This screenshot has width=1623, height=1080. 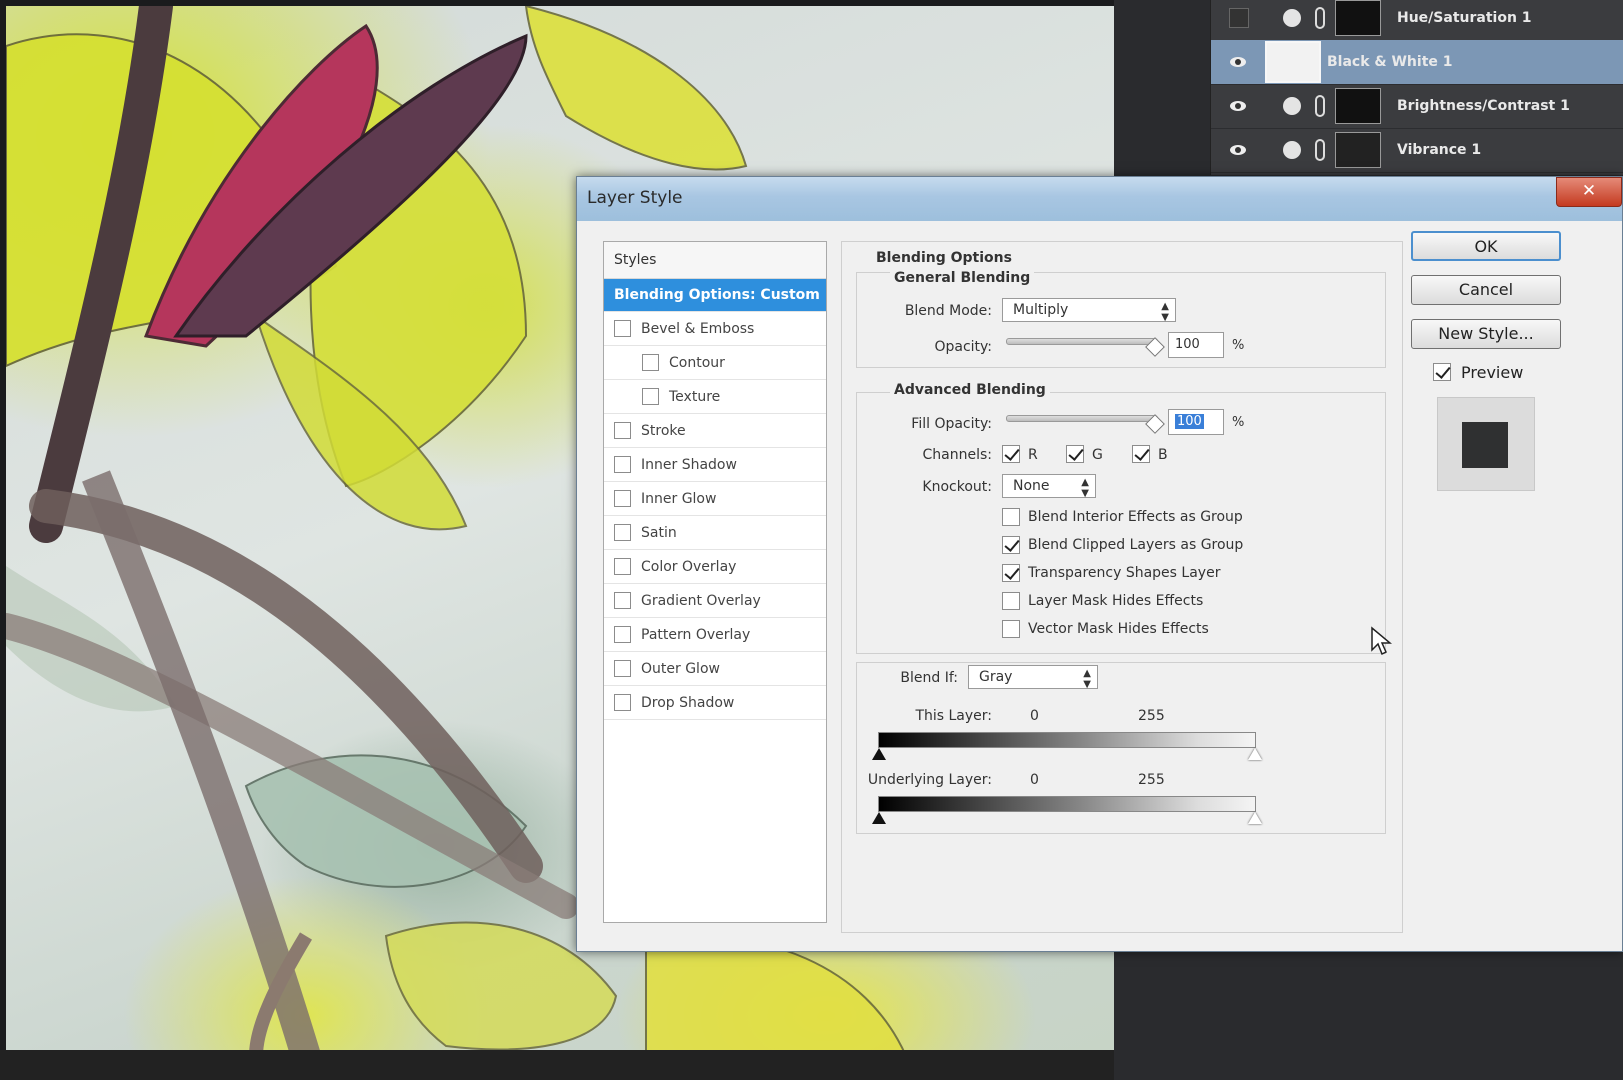 I want to click on style-label: Blending Options: Custom, so click(x=717, y=295).